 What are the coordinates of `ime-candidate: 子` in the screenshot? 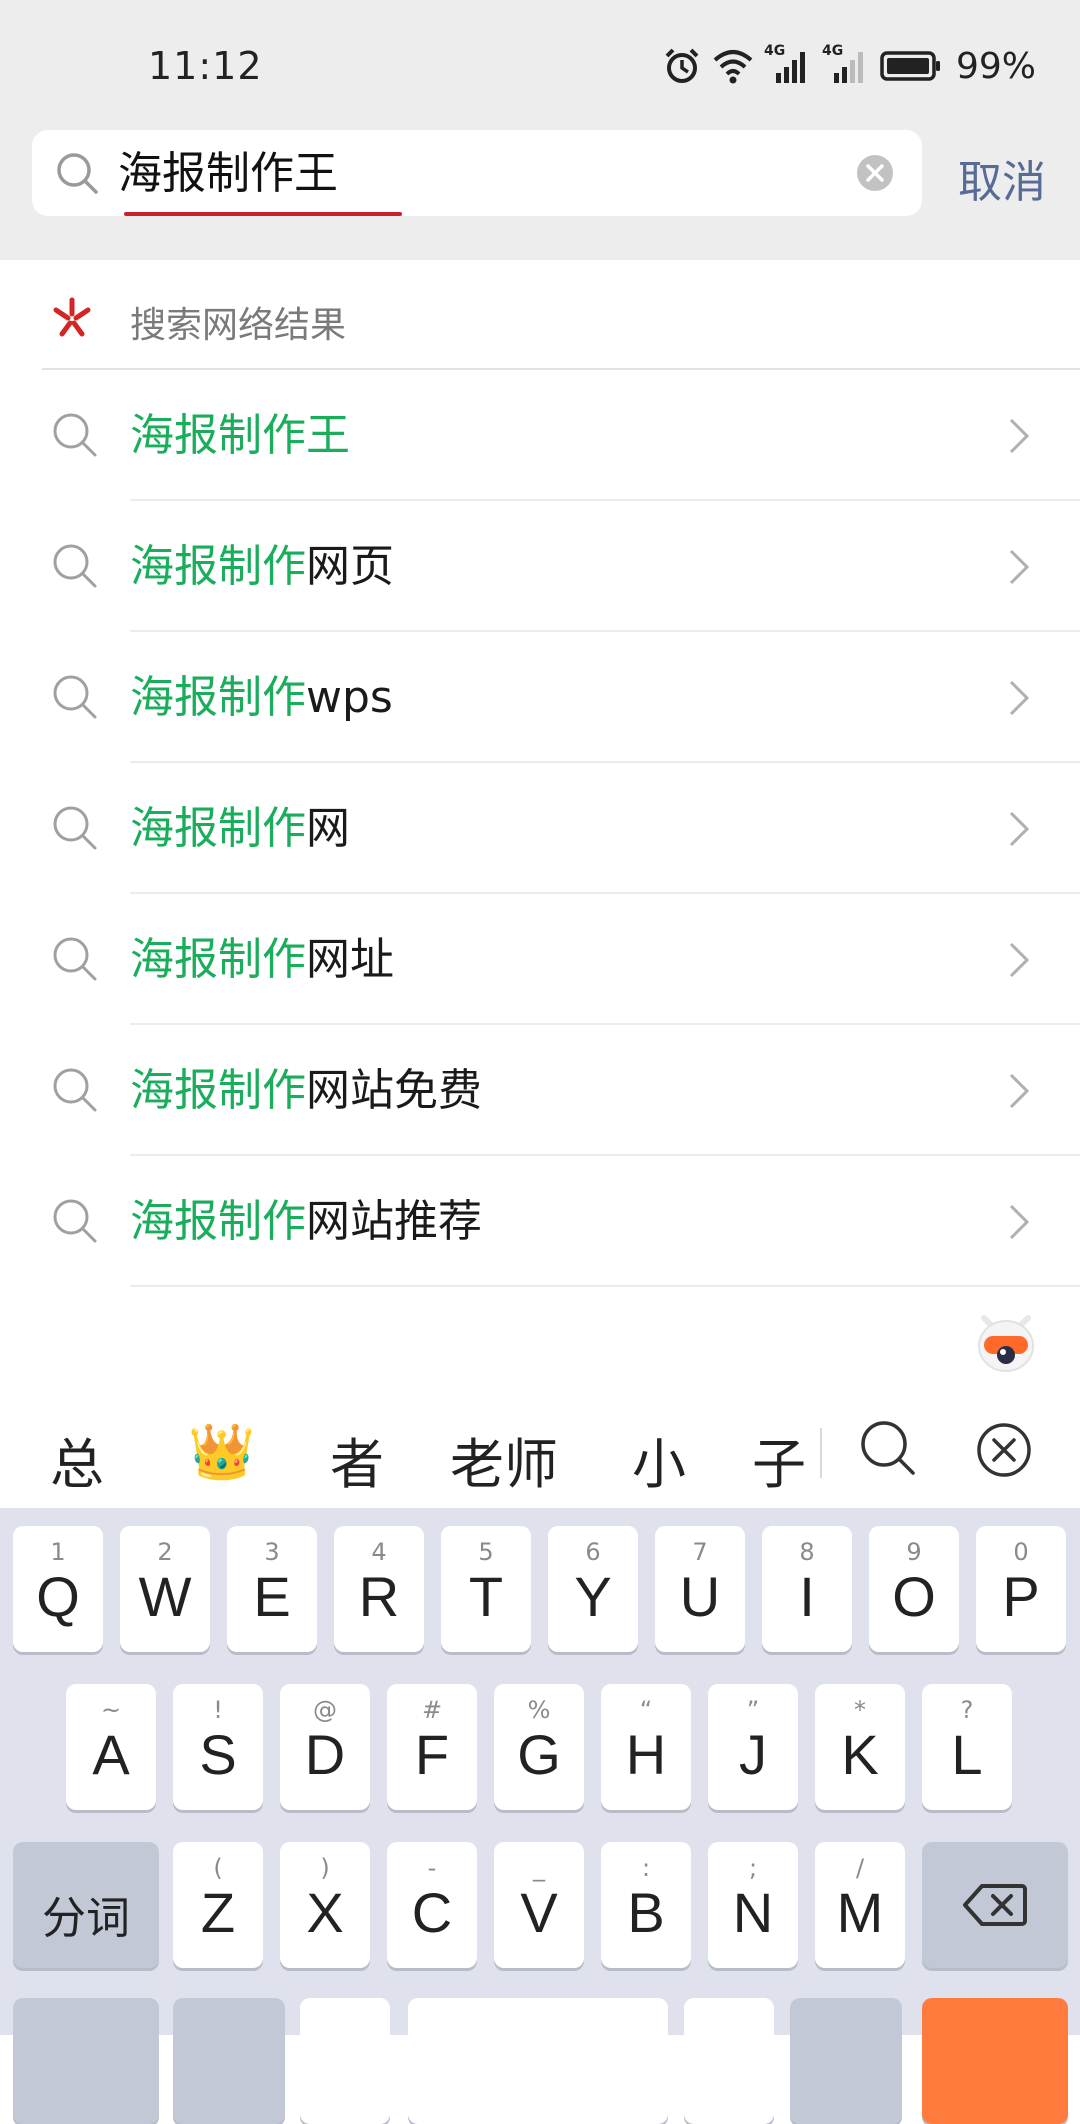 It's located at (779, 1459).